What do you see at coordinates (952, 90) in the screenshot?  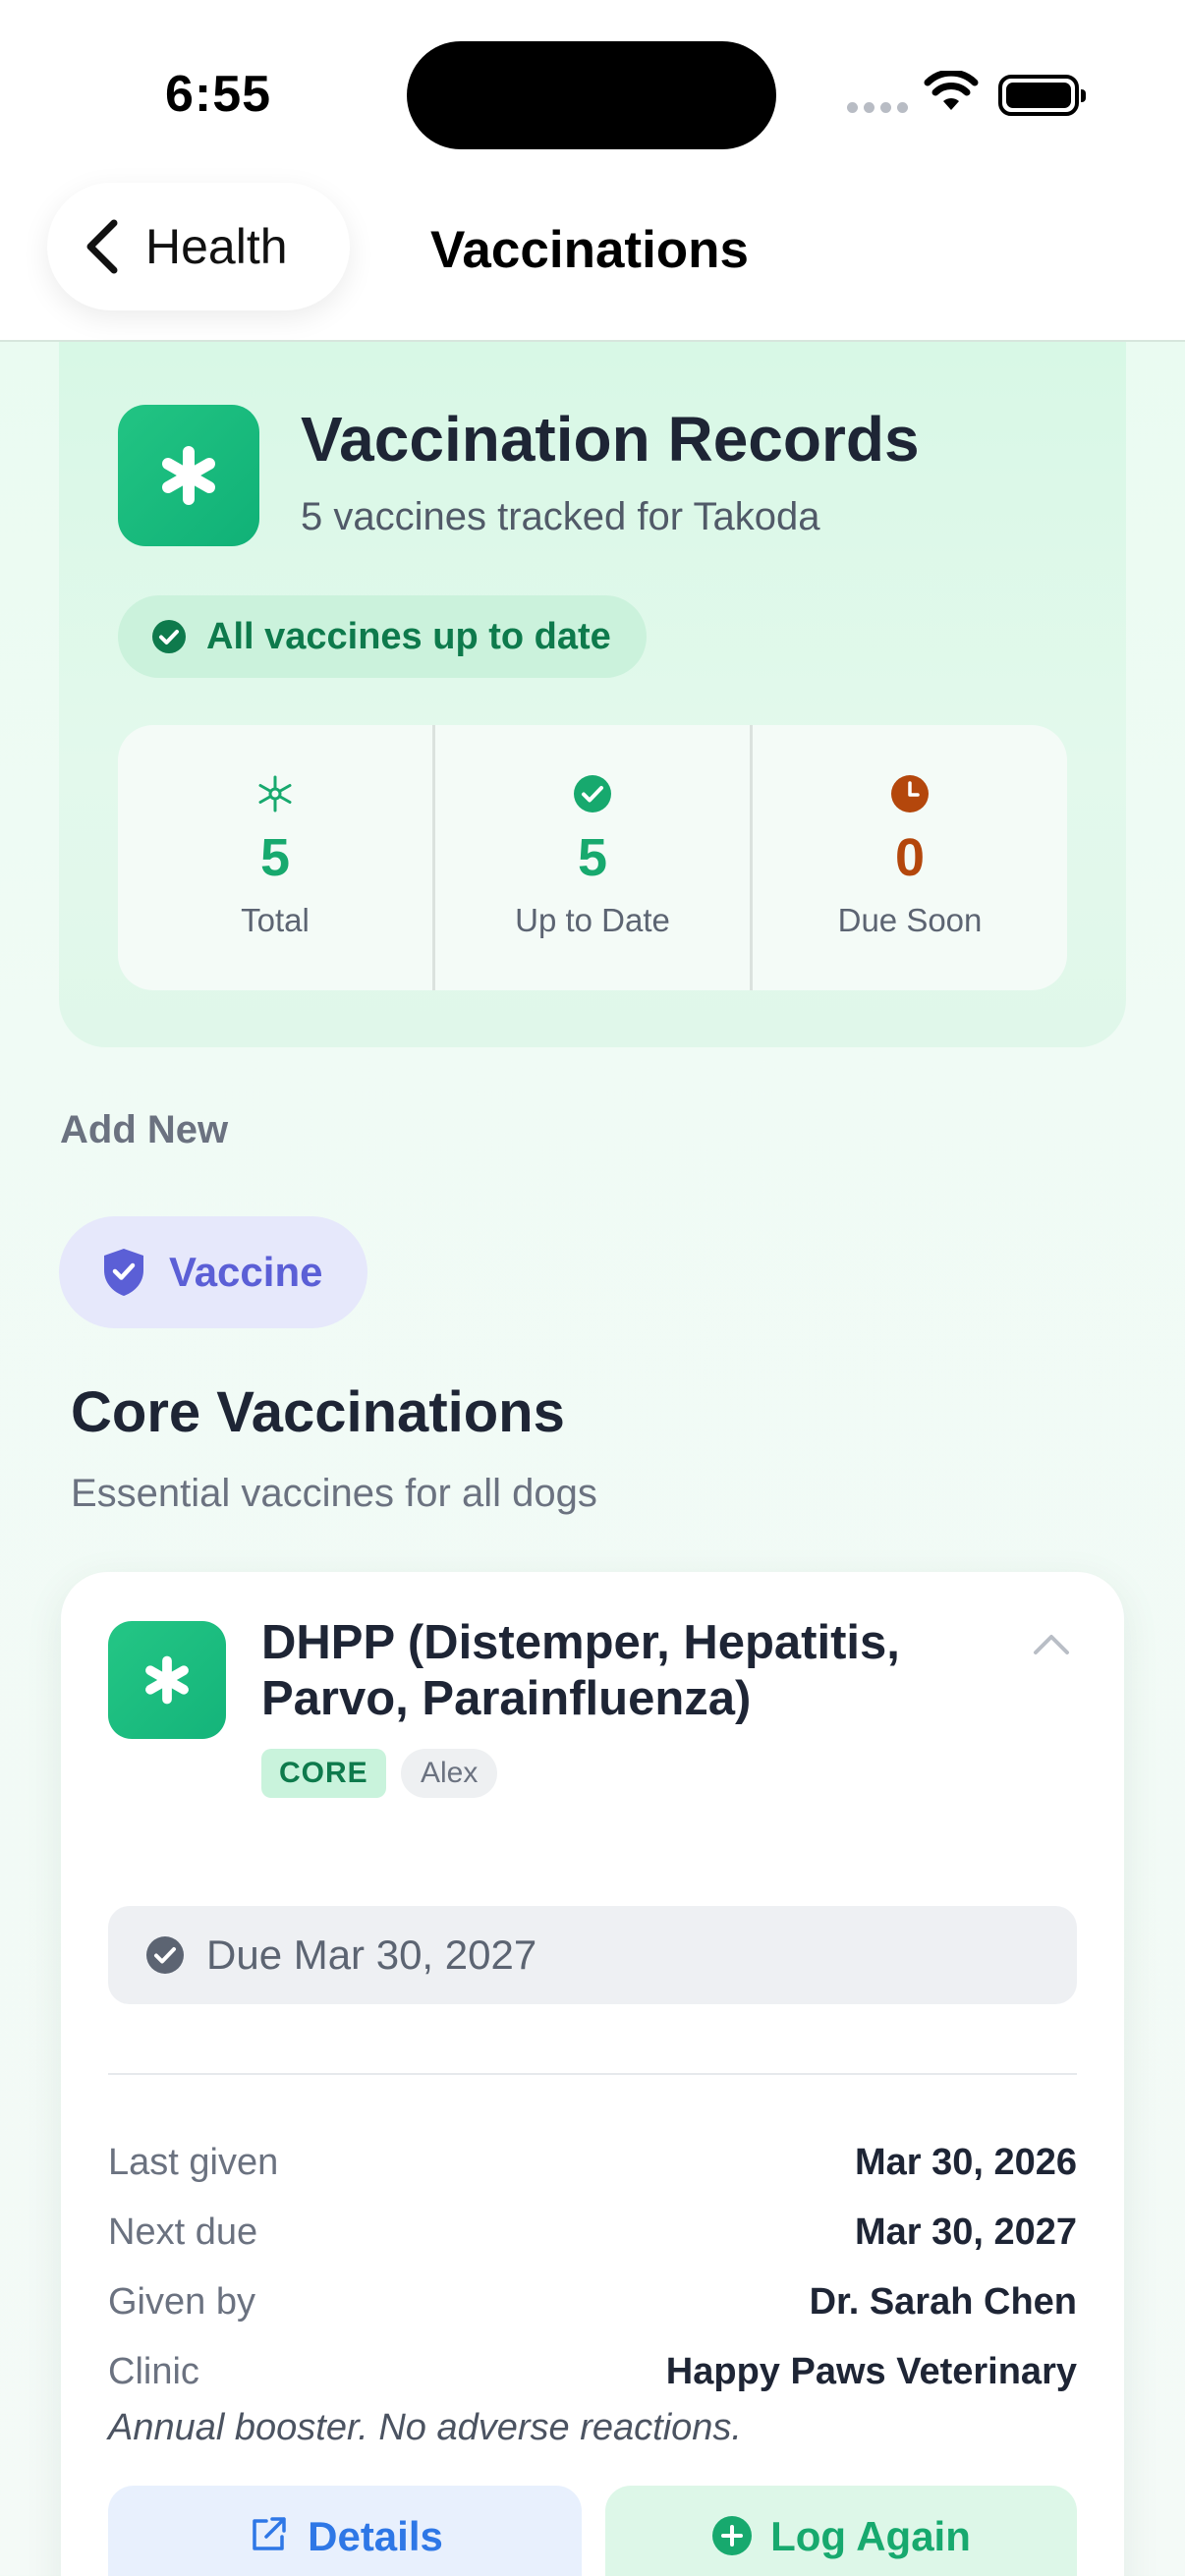 I see `wifi-icon` at bounding box center [952, 90].